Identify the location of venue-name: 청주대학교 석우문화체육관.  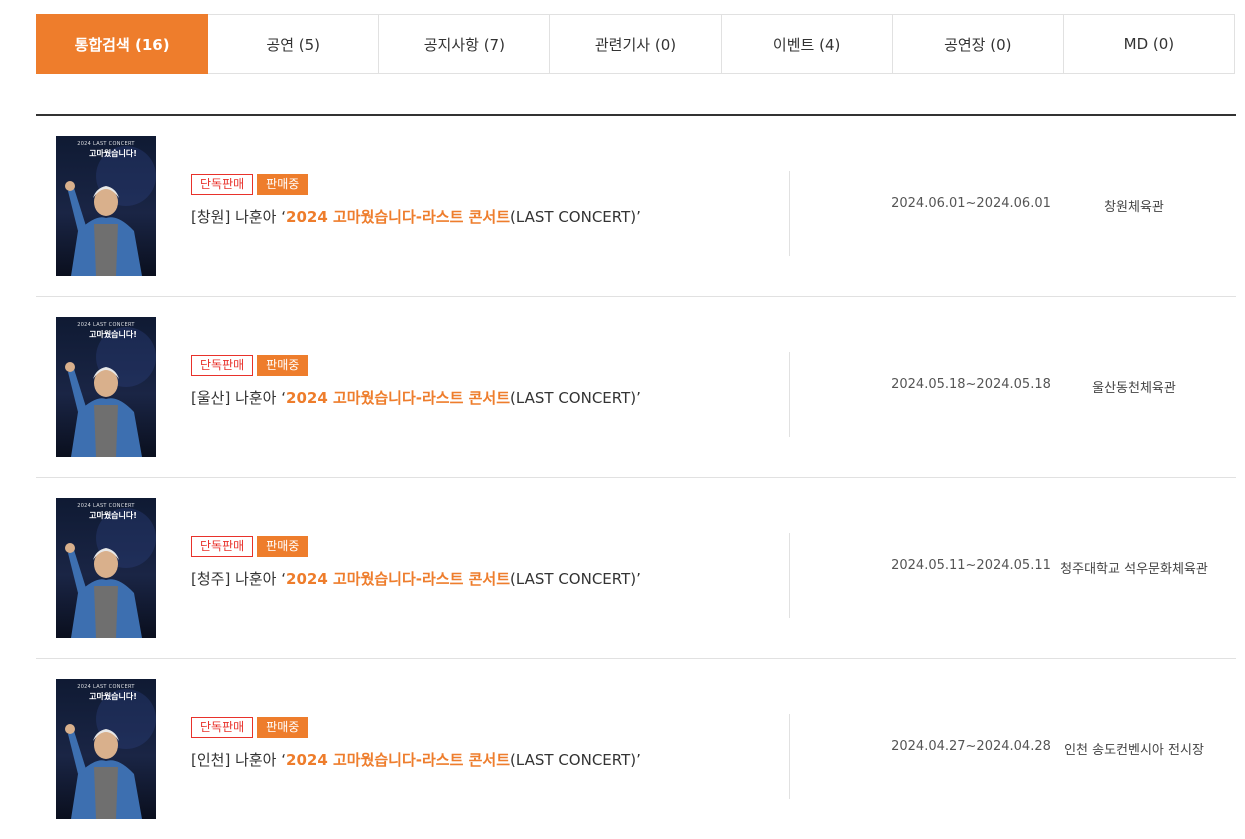
(1134, 569).